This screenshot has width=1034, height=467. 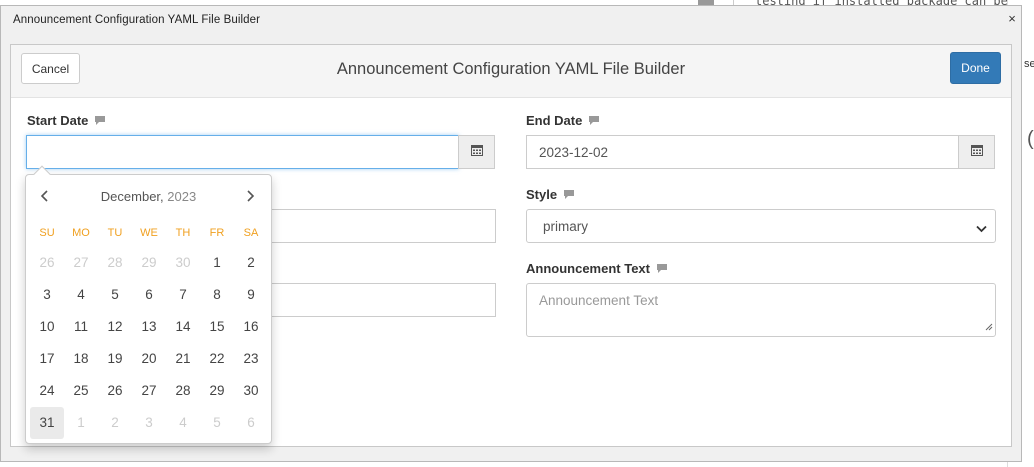 I want to click on end-date-input: 2023-12-02, so click(x=742, y=152).